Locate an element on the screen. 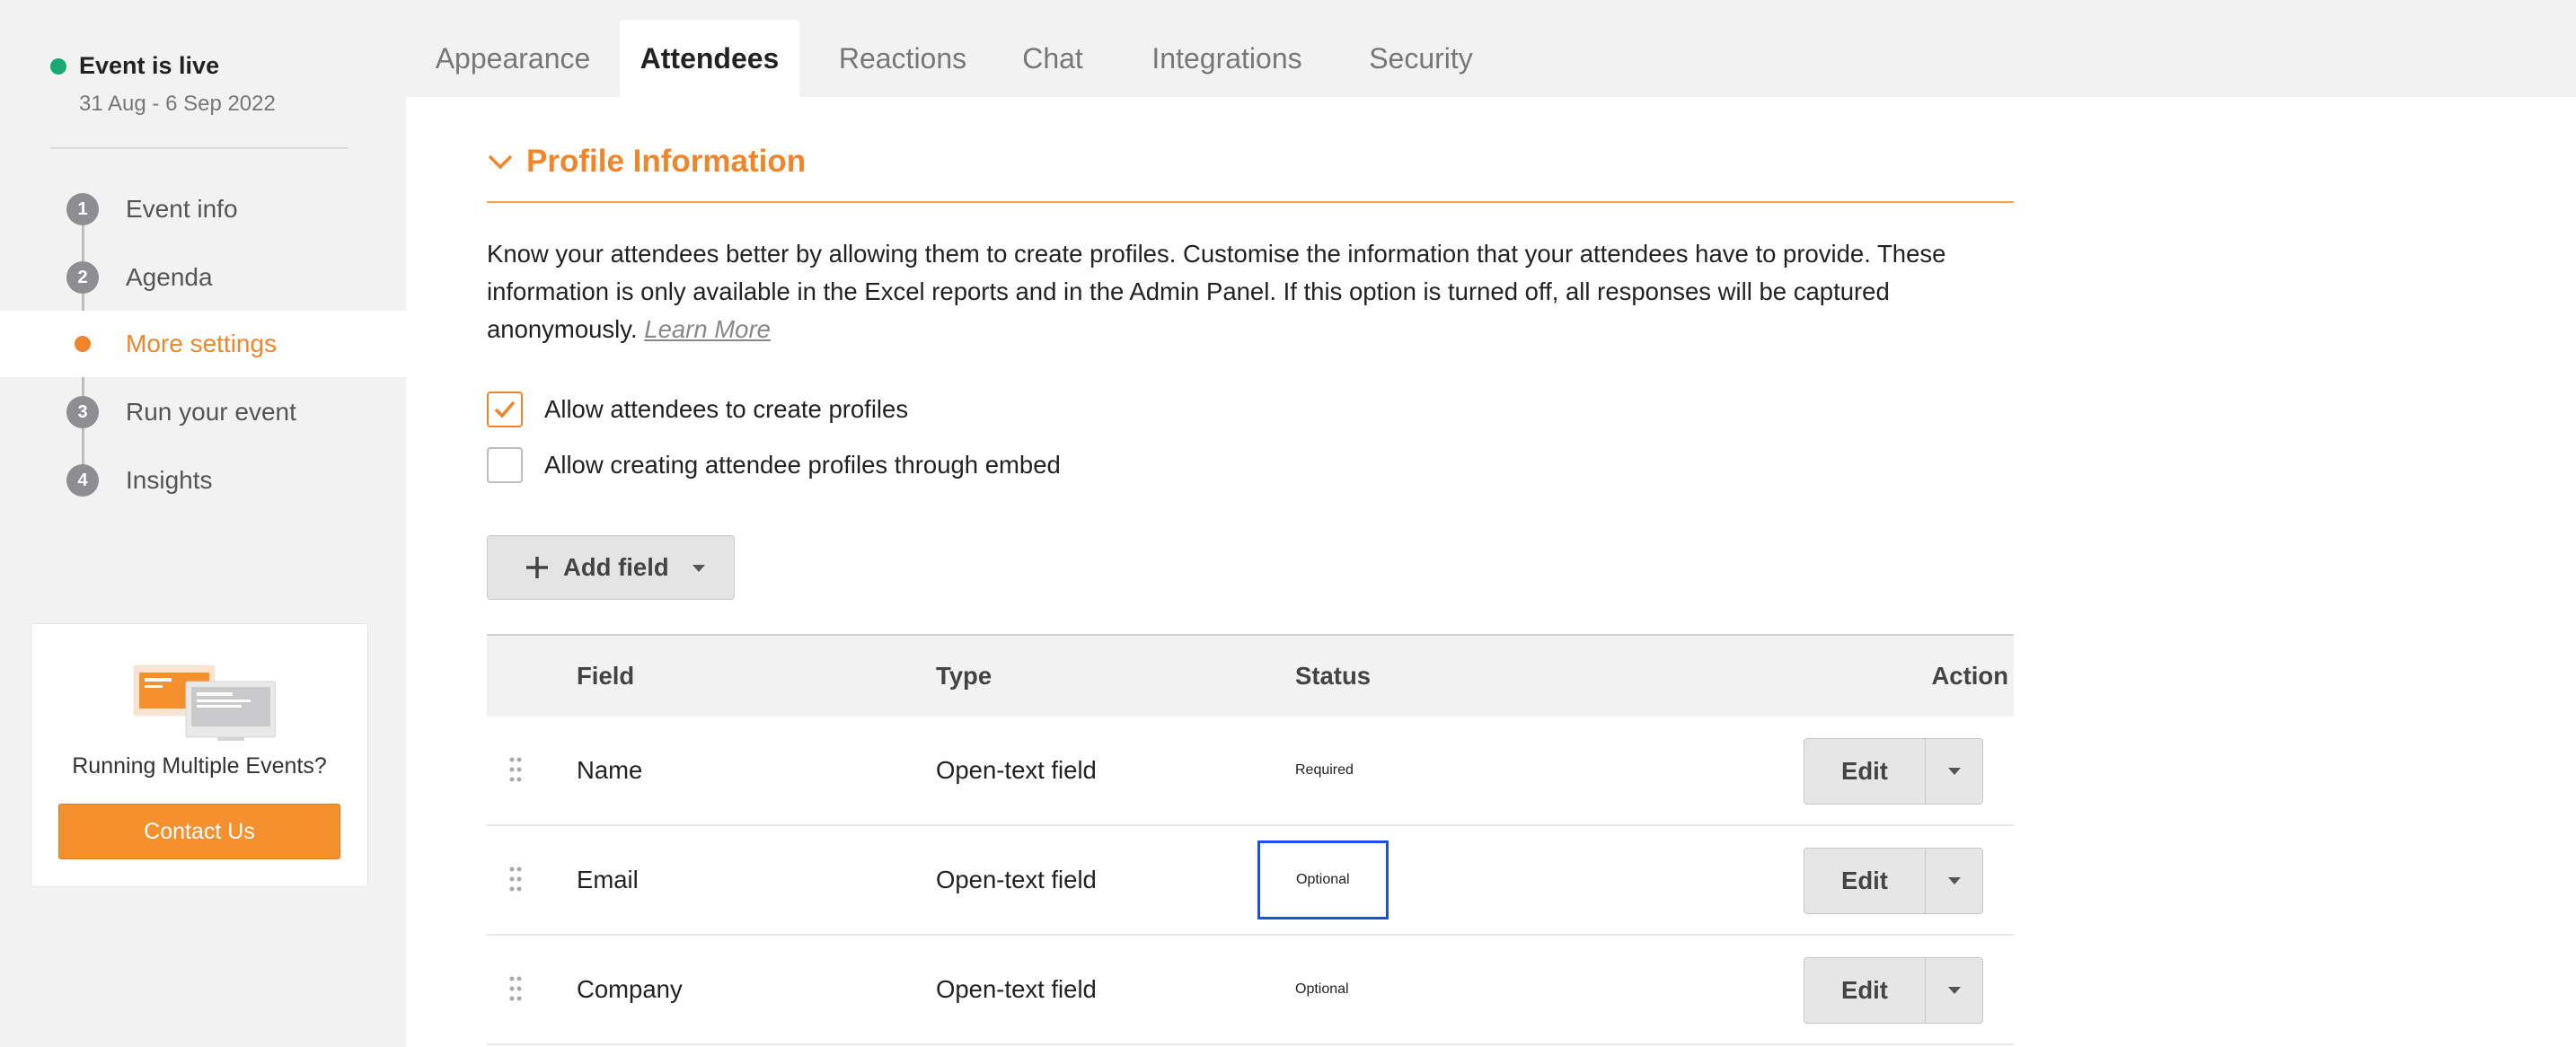 The height and width of the screenshot is (1047, 2576). step-number-badge: 4 is located at coordinates (82, 481).